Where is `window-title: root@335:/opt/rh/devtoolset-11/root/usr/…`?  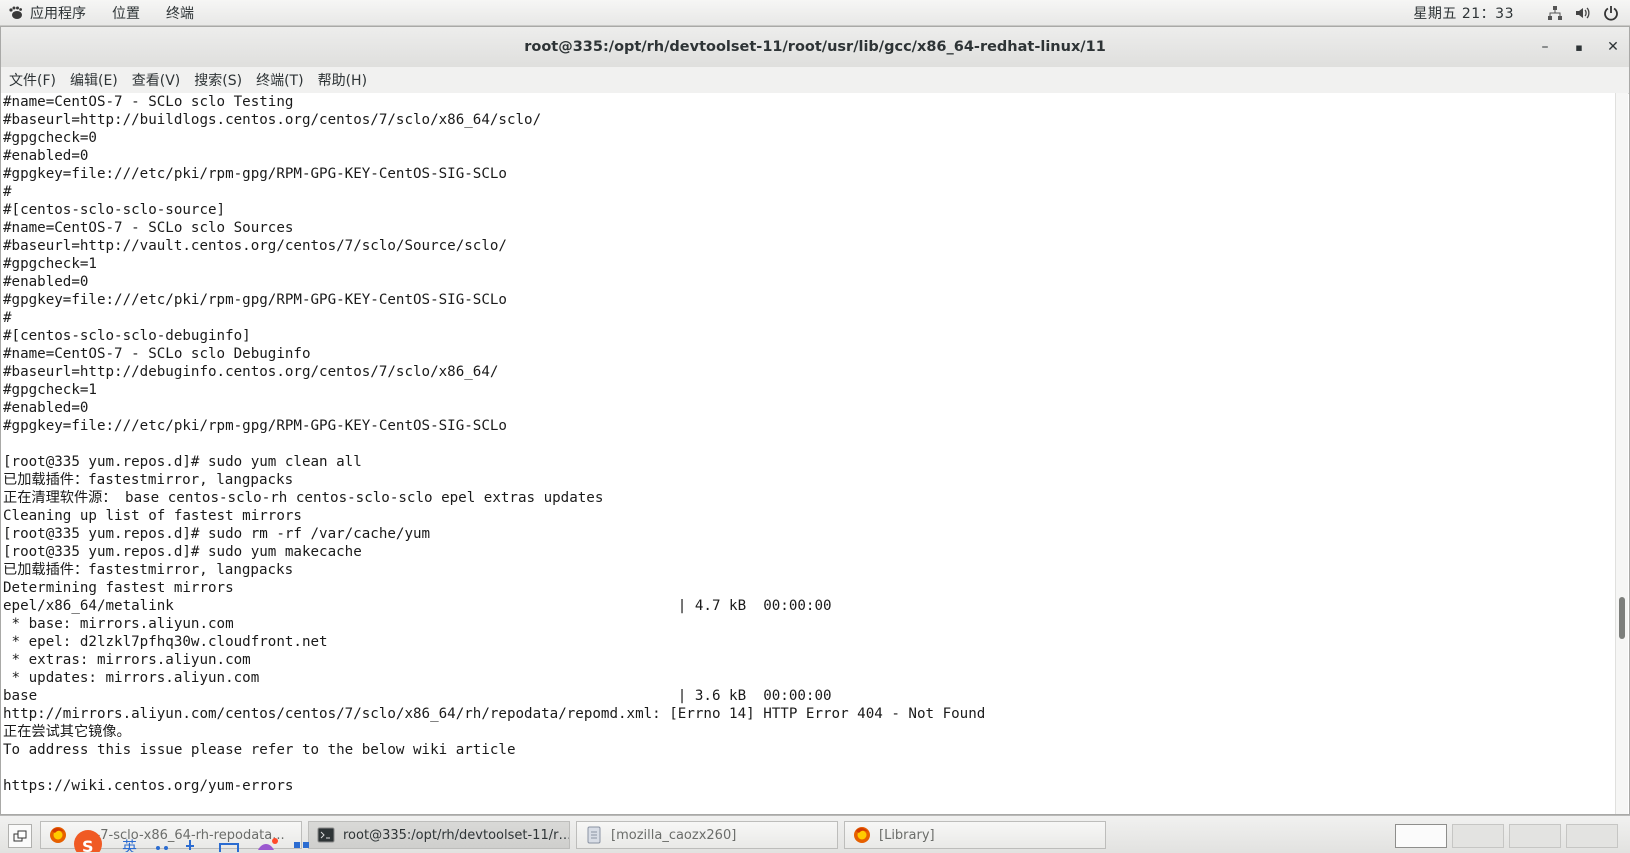
window-title: root@335:/opt/rh/devtoolset-11/root/usr/… is located at coordinates (815, 47).